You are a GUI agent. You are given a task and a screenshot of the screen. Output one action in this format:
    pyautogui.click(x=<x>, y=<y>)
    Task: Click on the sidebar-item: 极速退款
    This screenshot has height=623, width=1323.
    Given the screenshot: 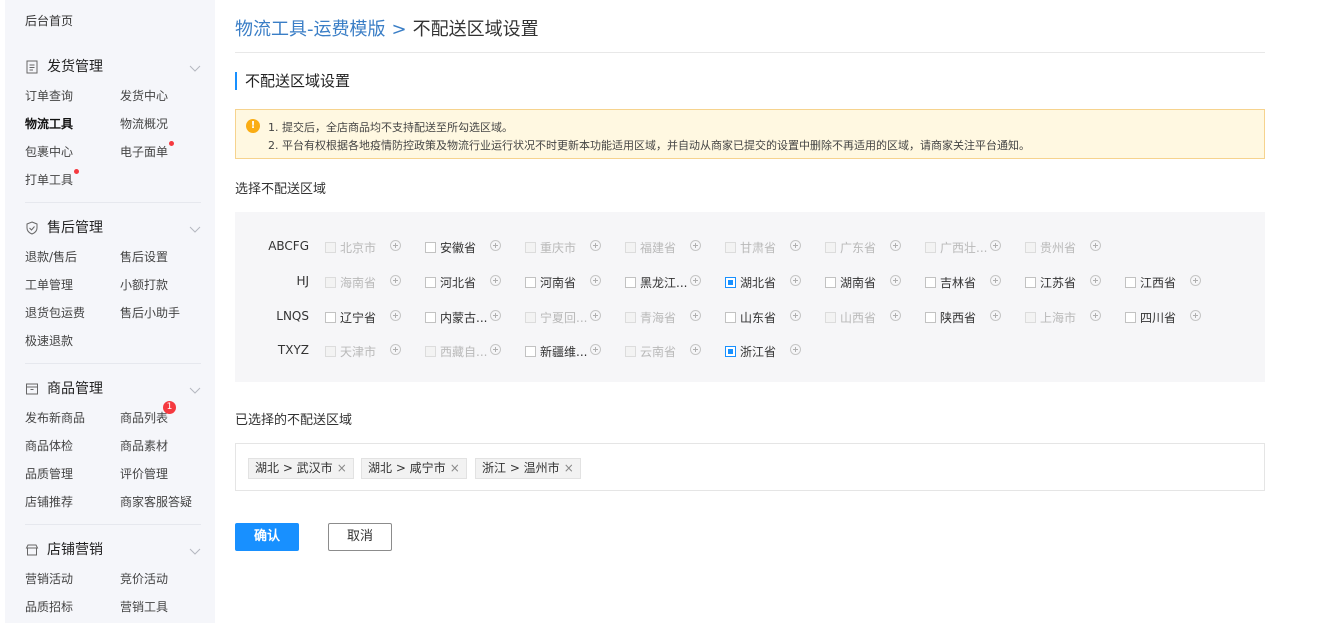 What is the action you would take?
    pyautogui.click(x=49, y=340)
    